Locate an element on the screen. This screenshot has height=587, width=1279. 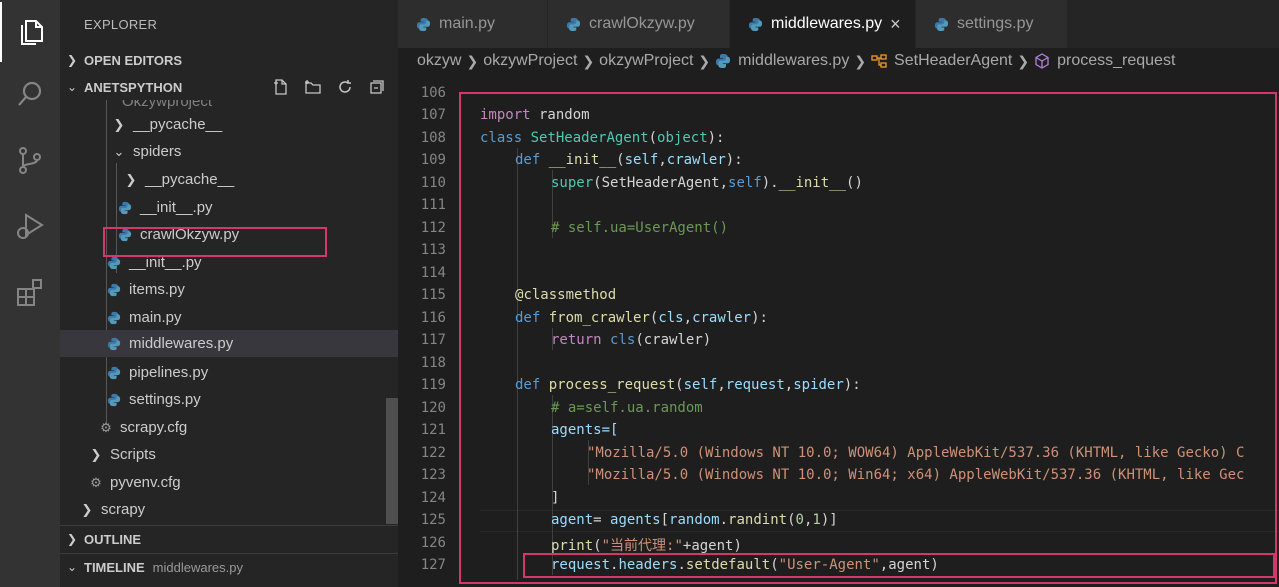
tree-folder-scripts: ❯ Scripts is located at coordinates (229, 454).